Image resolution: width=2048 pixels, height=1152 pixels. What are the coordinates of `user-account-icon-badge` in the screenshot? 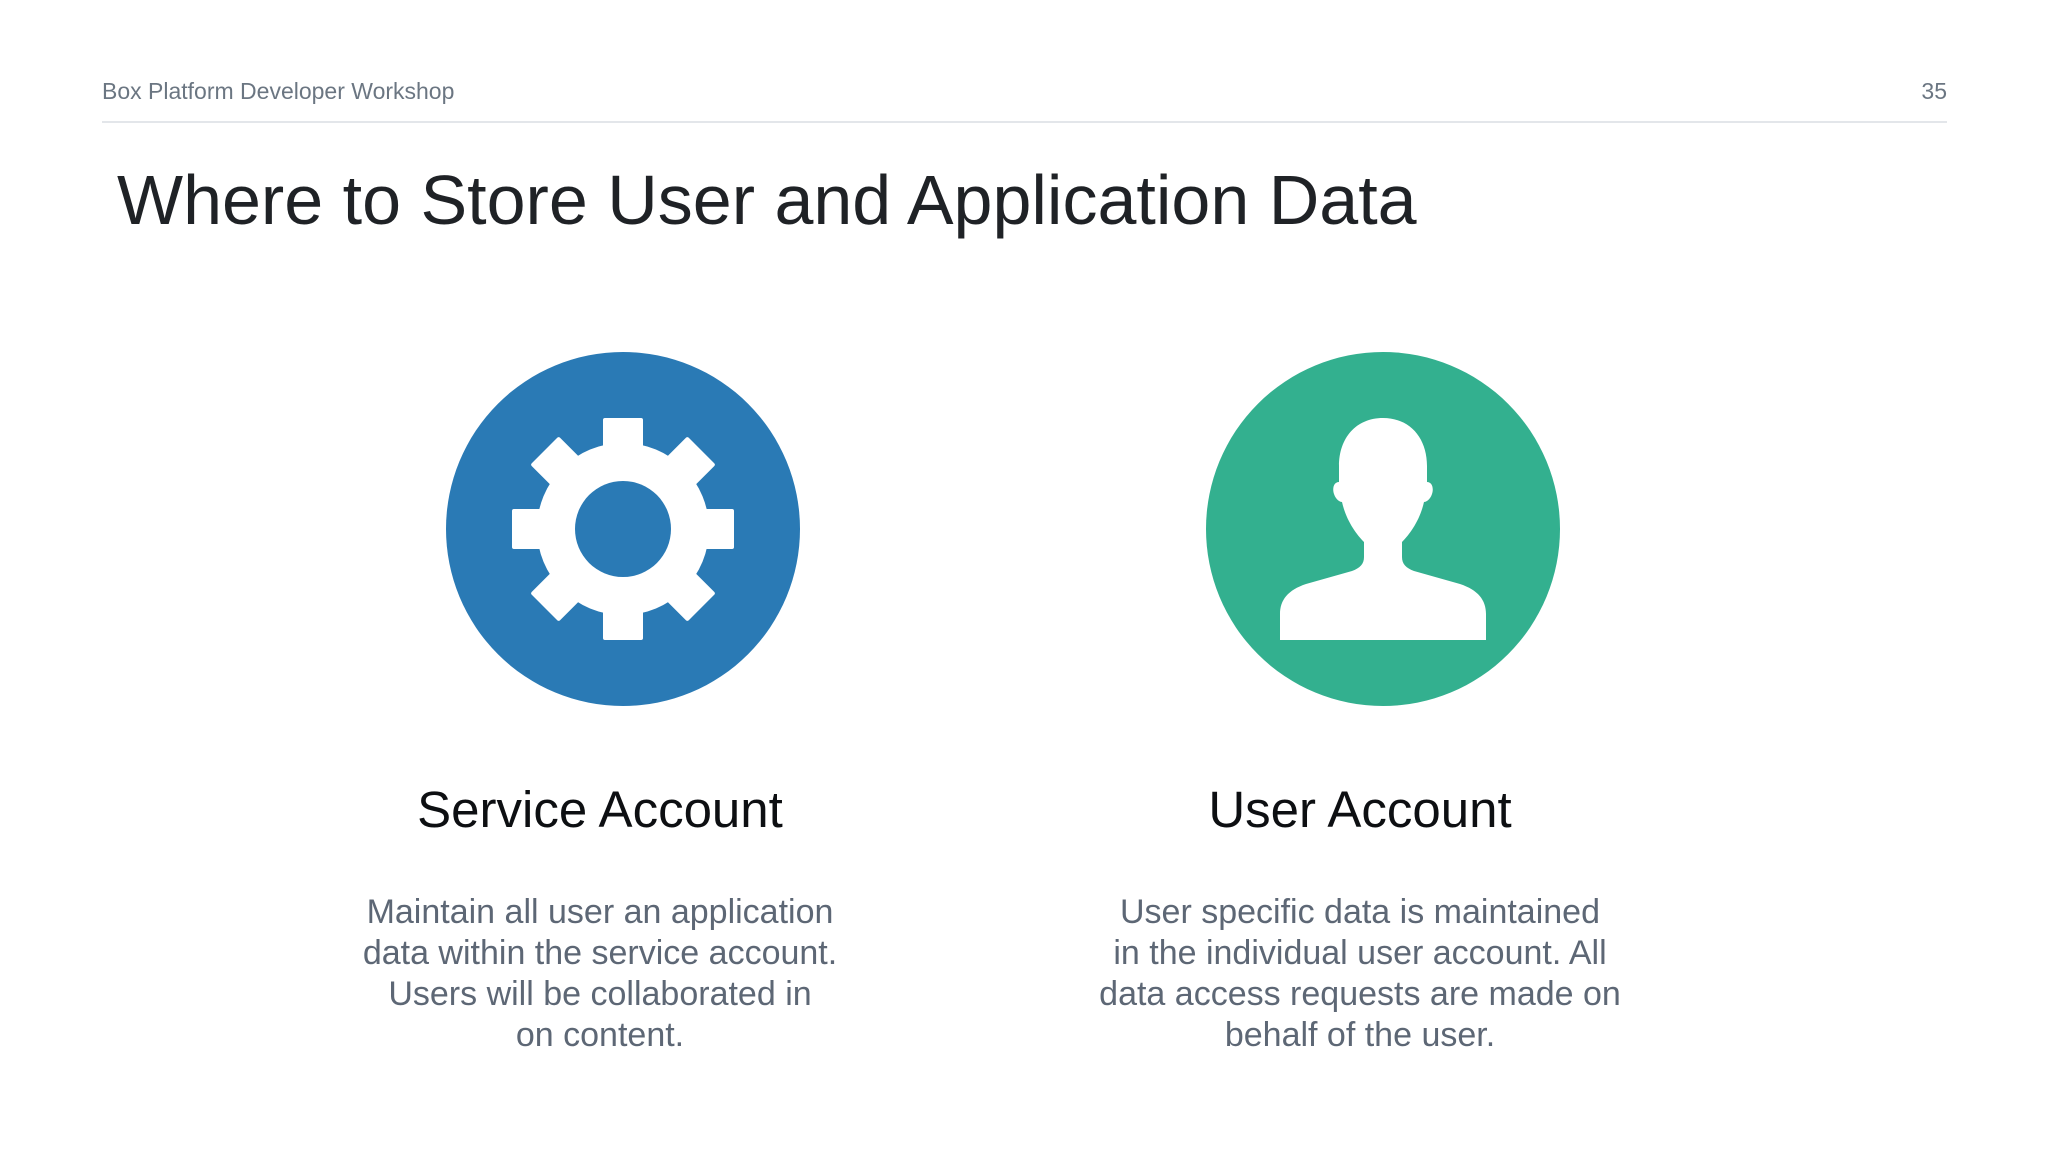 It's located at (1383, 529).